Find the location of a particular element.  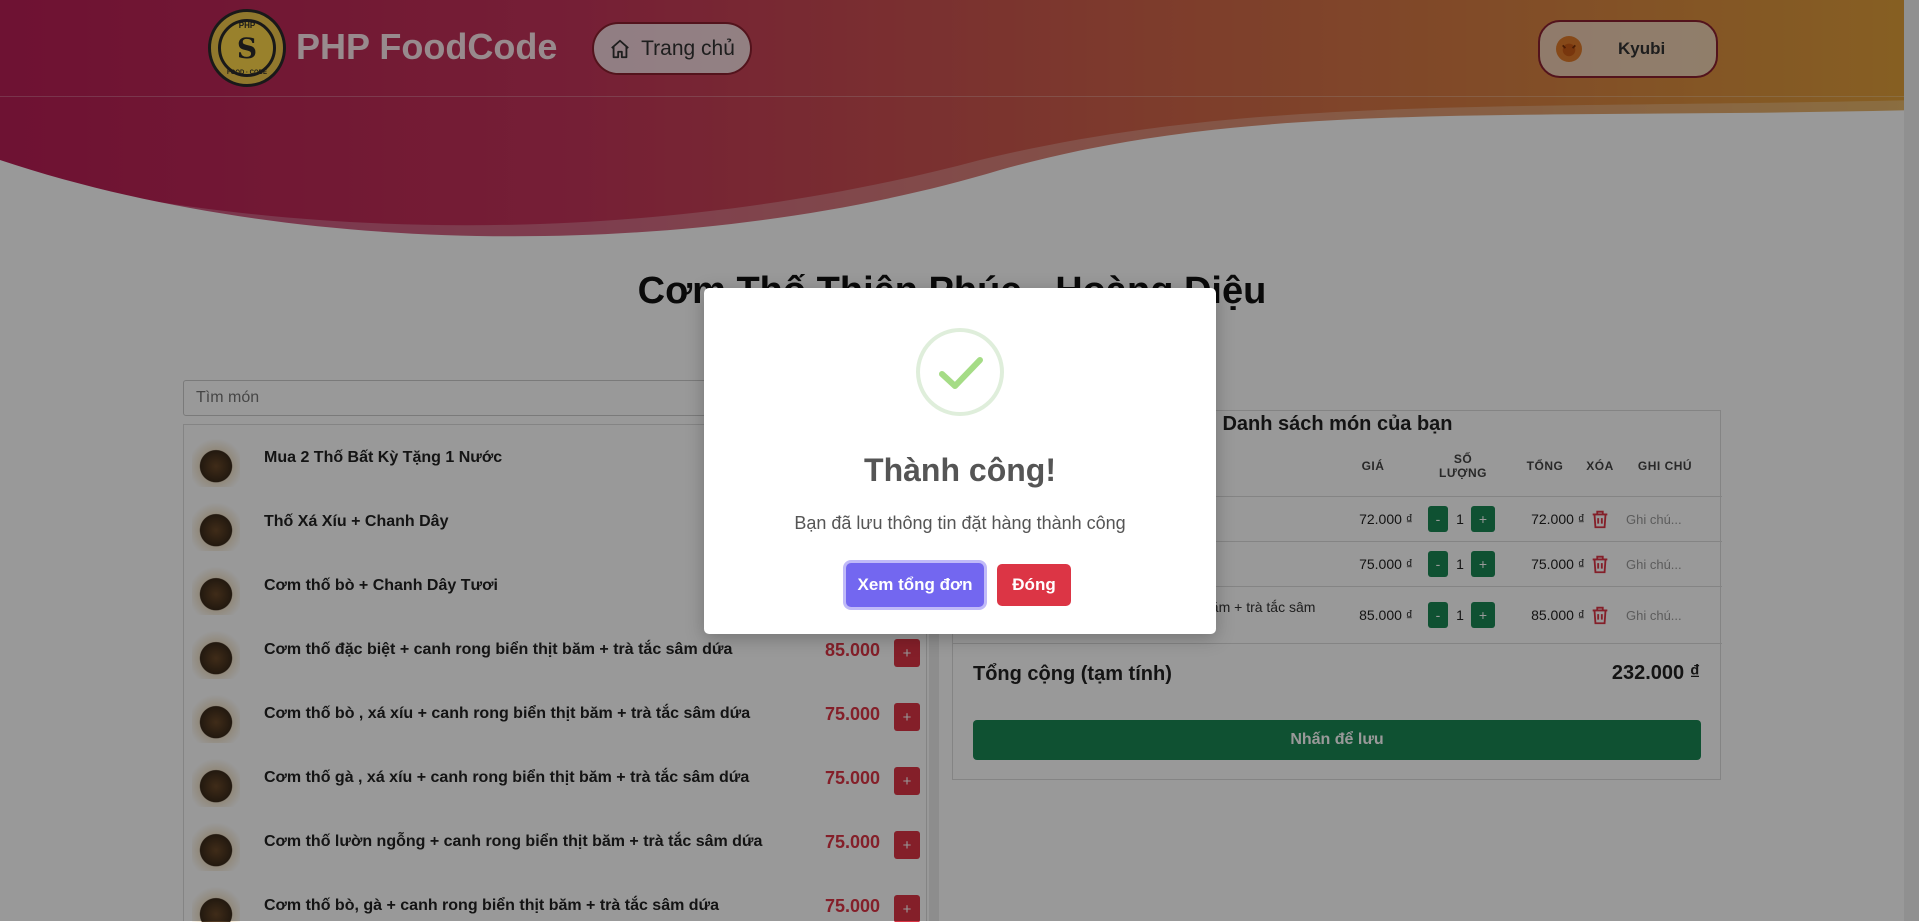

view-order-button: Xem tổng đơn is located at coordinates (915, 585).